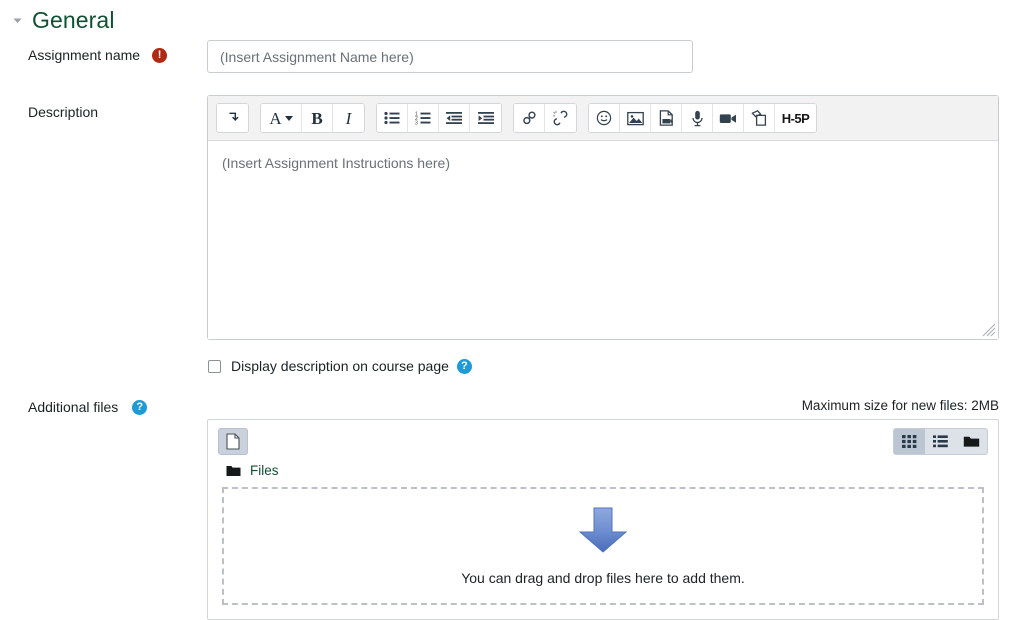 Image resolution: width=1025 pixels, height=620 pixels. What do you see at coordinates (560, 118) in the screenshot?
I see `unlink-button` at bounding box center [560, 118].